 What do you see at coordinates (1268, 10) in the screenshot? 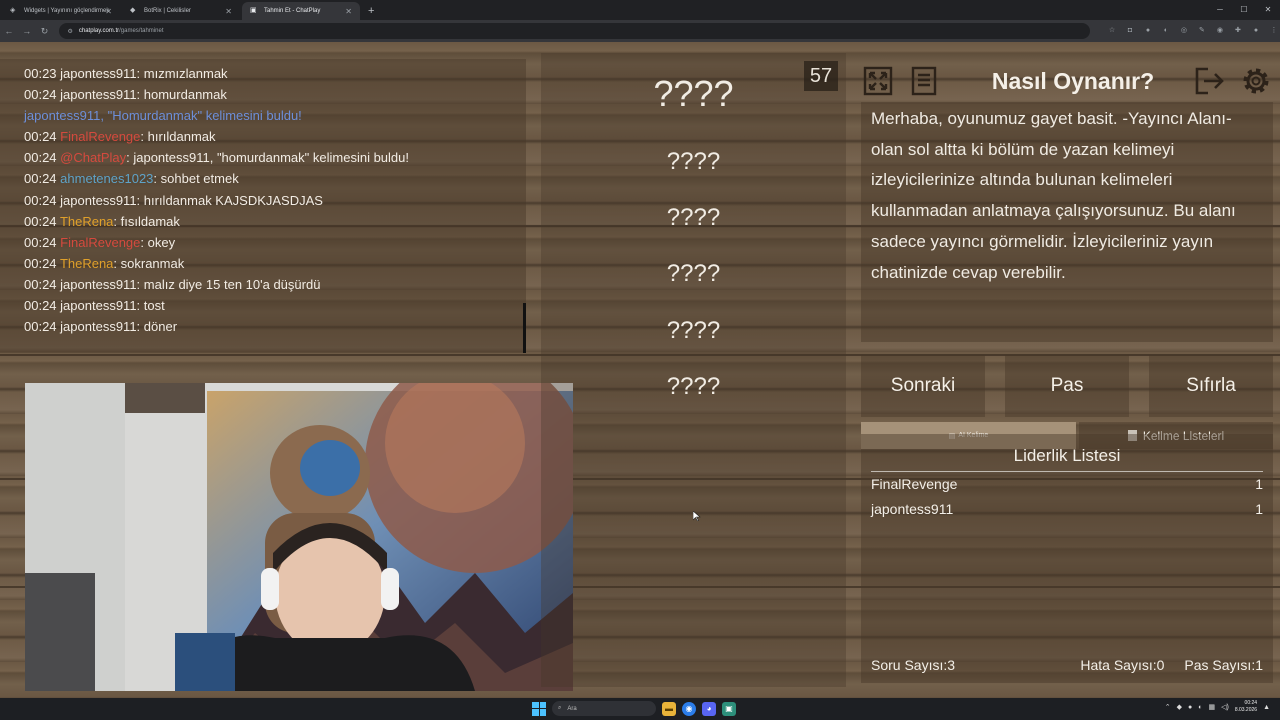
I see `close-window-icon: ✕` at bounding box center [1268, 10].